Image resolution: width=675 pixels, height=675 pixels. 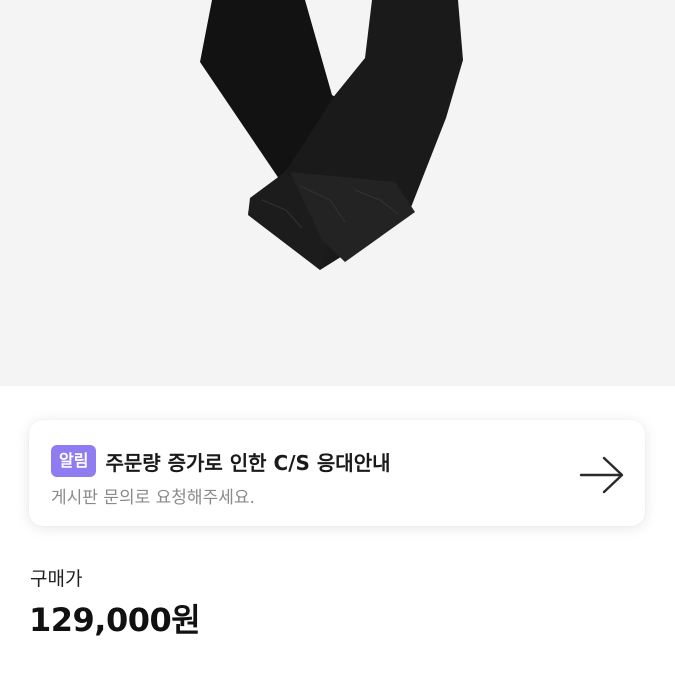 I want to click on price-label: 구매가, so click(x=56, y=579).